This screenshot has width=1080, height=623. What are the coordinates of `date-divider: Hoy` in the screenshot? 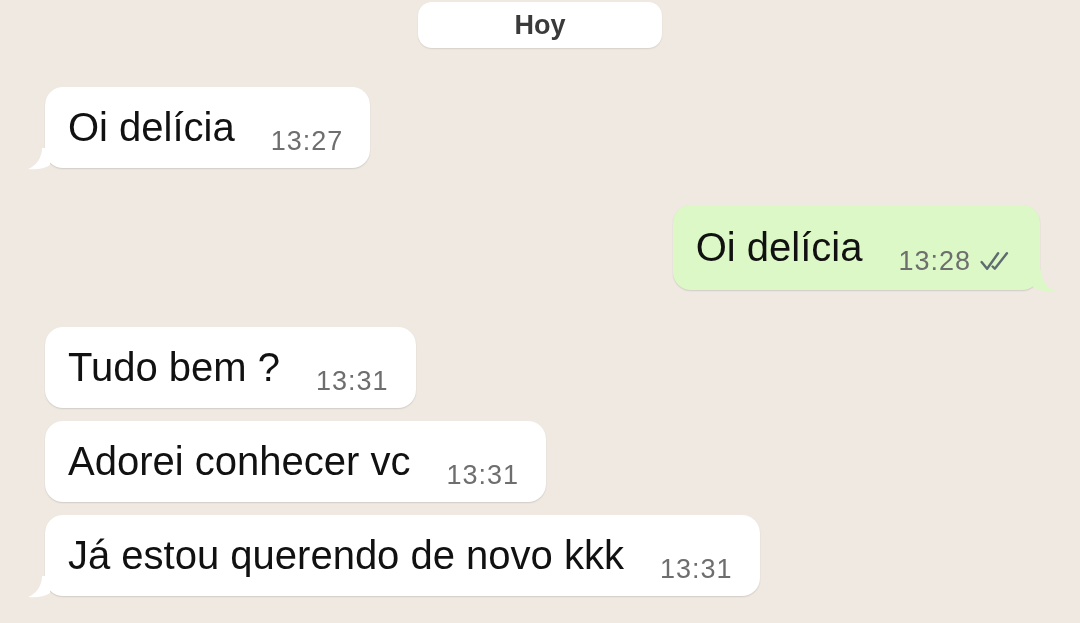 It's located at (540, 25).